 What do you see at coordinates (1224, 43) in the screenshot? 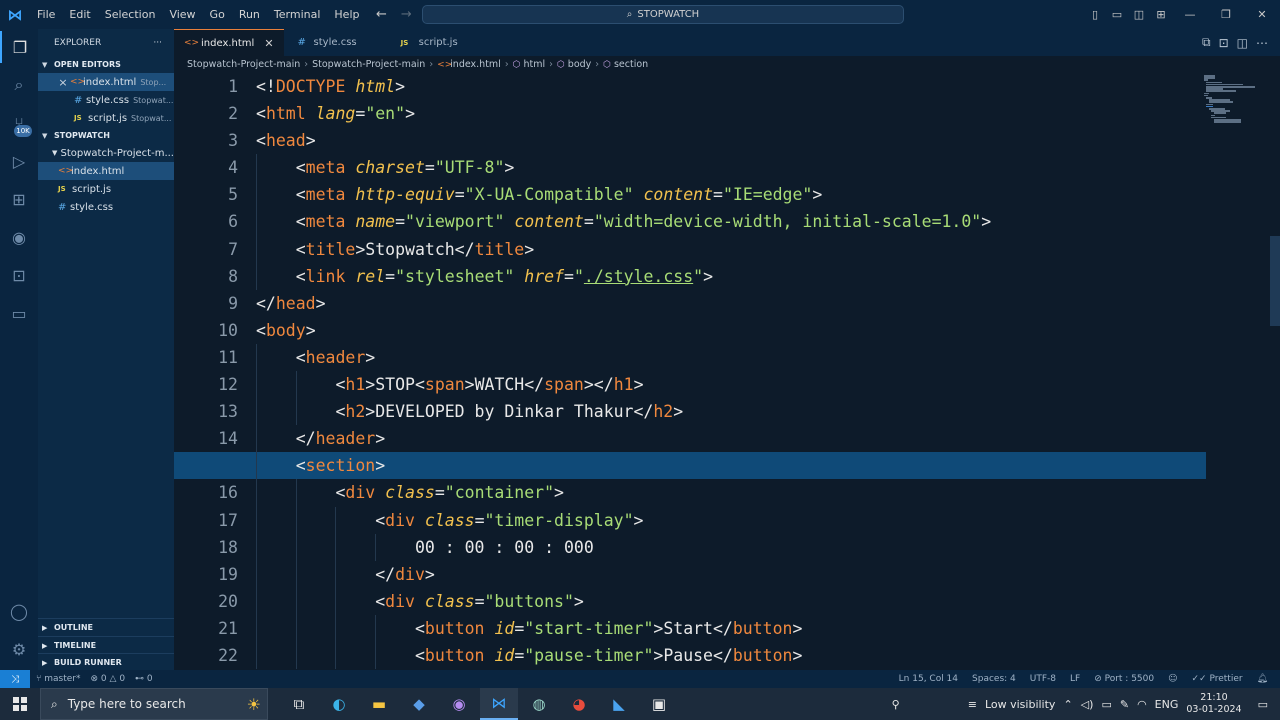
I see `preview-icon: ⊡` at bounding box center [1224, 43].